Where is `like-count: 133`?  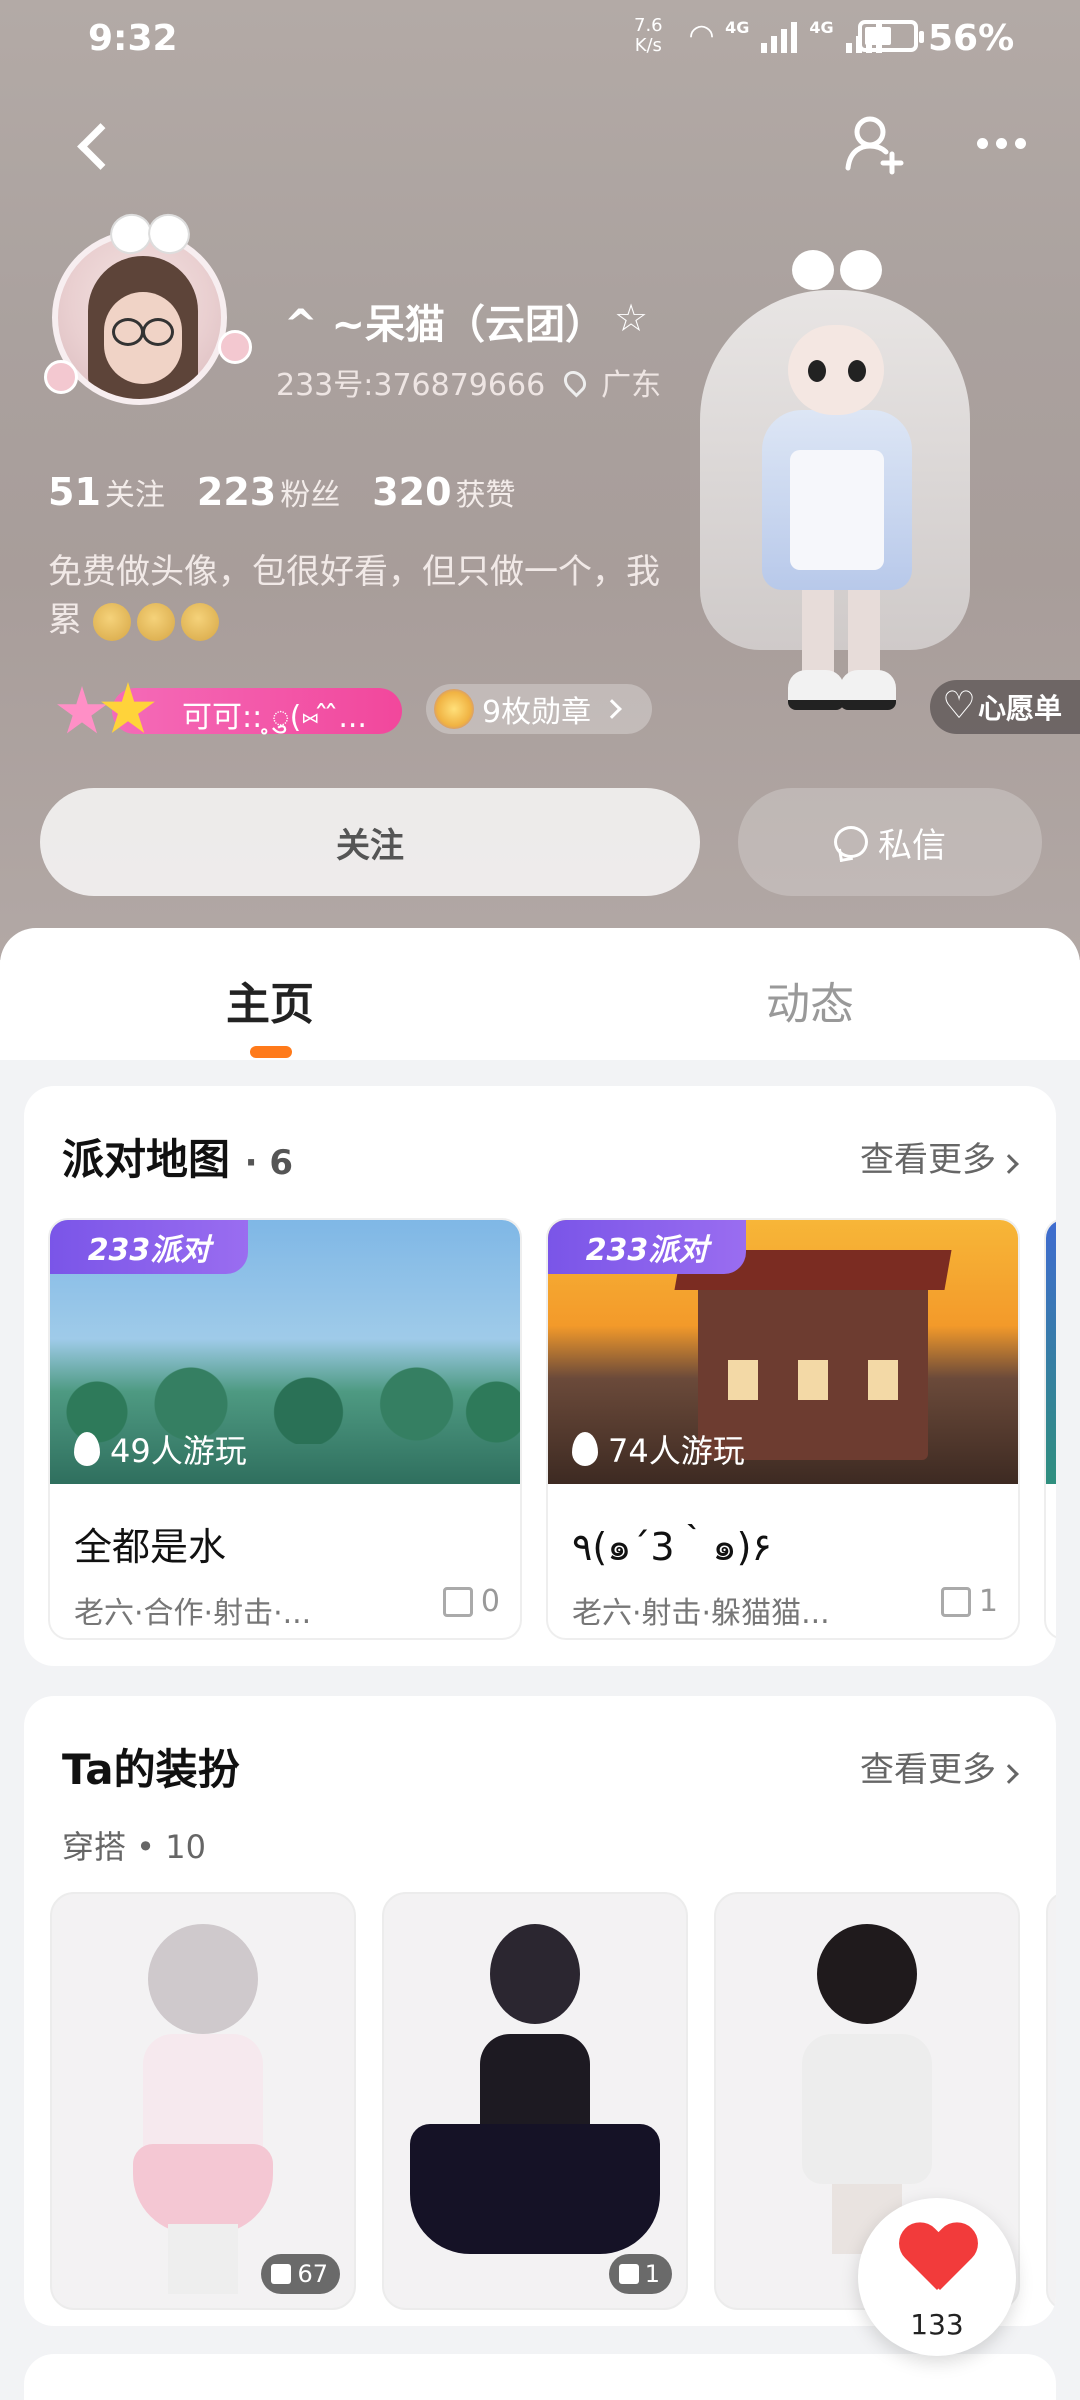 like-count: 133 is located at coordinates (937, 2324).